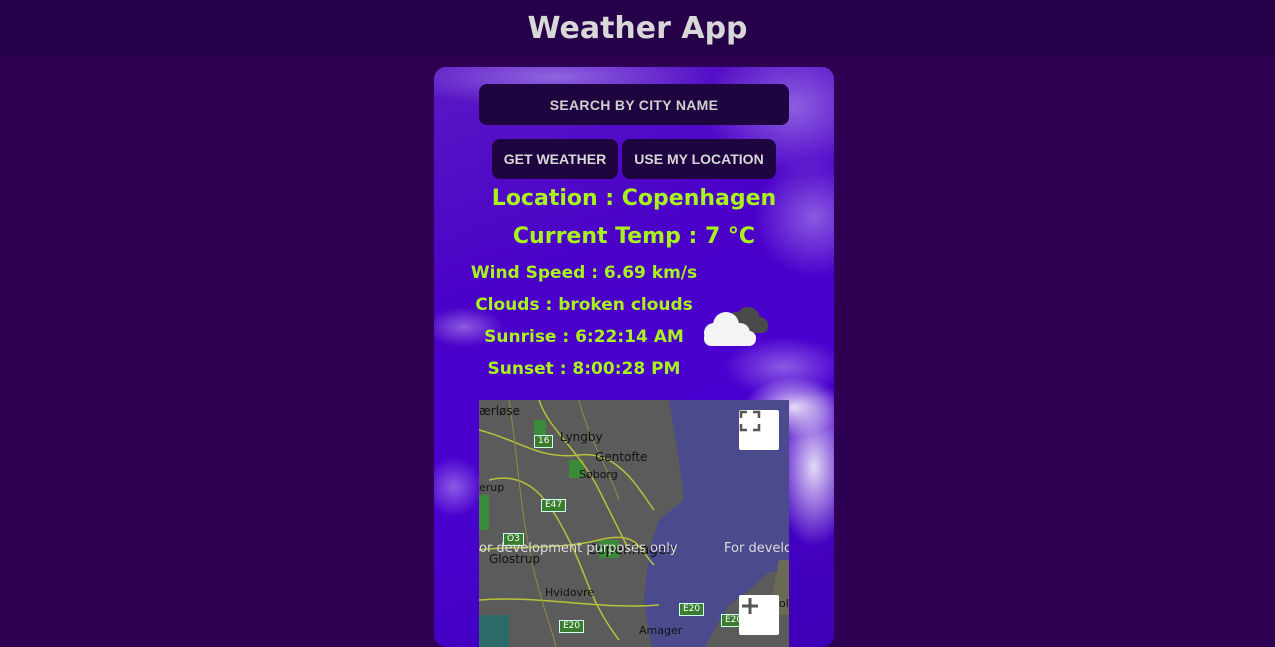  I want to click on get-weather-button: GET WEATHER, so click(555, 159).